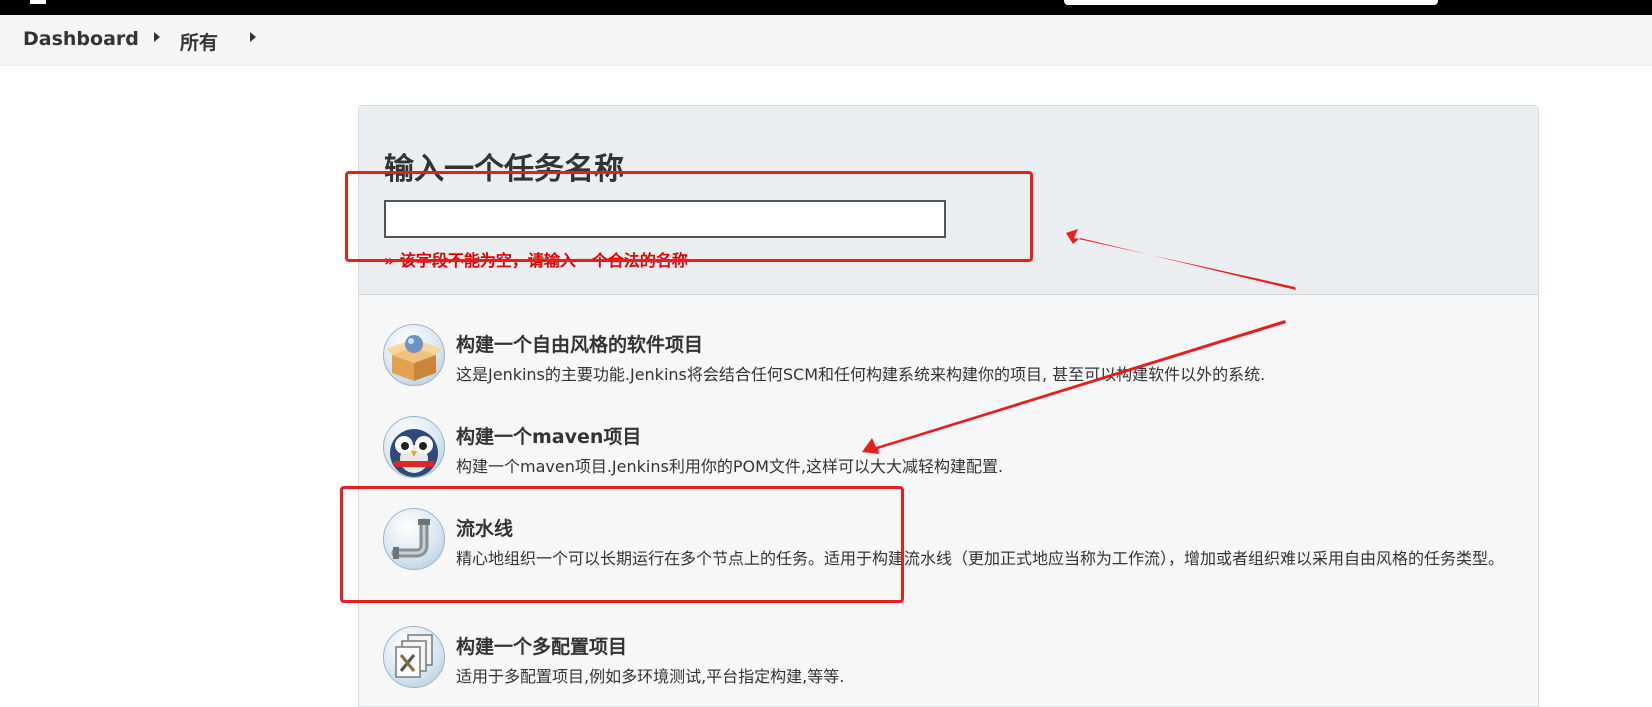 The width and height of the screenshot is (1652, 707). I want to click on item-name-title: 输入一个任务名称, so click(504, 169).